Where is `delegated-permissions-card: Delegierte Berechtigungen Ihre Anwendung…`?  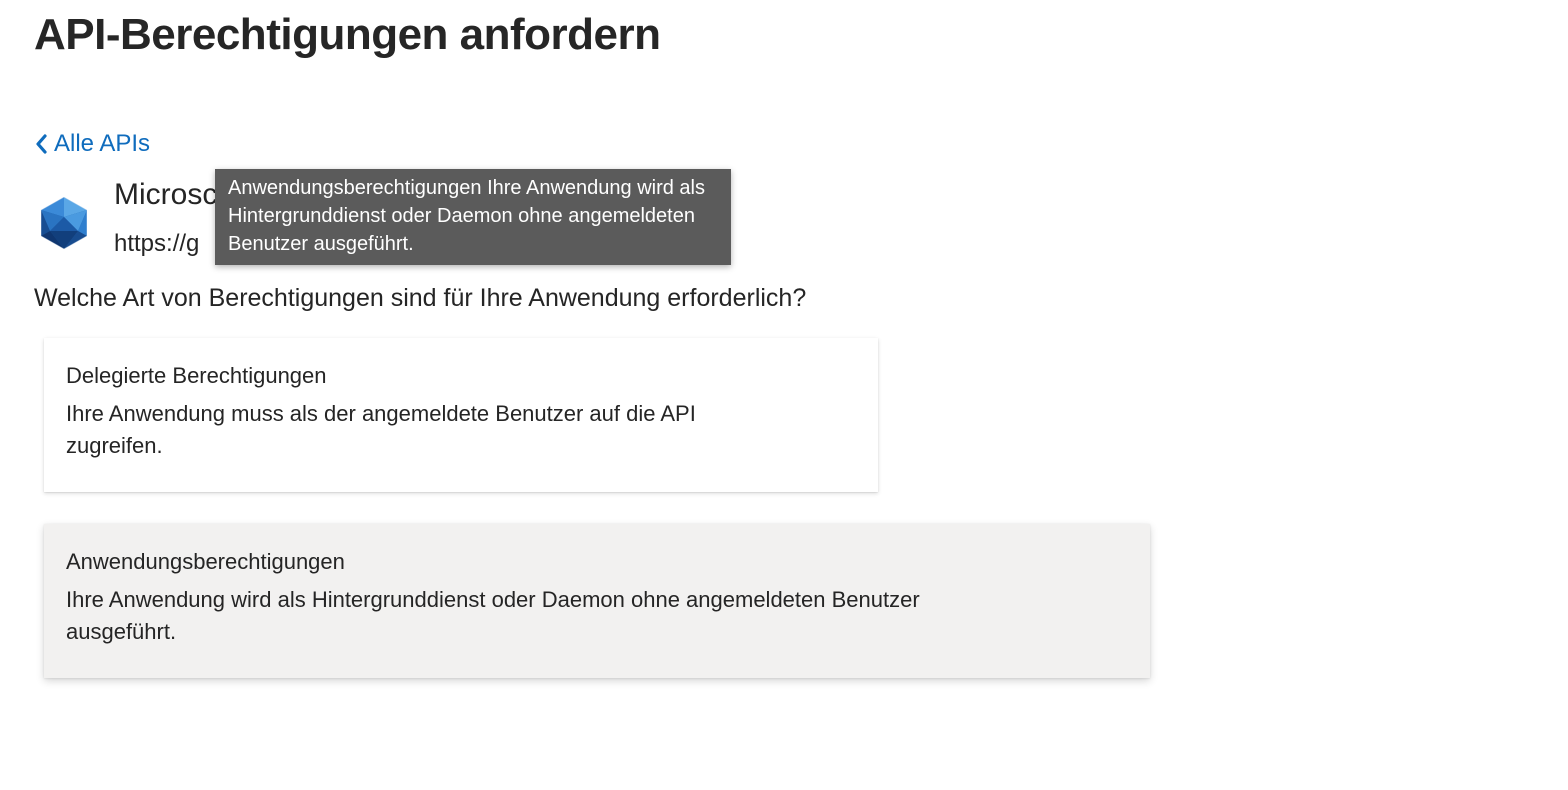 delegated-permissions-card: Delegierte Berechtigungen Ihre Anwendung… is located at coordinates (461, 415).